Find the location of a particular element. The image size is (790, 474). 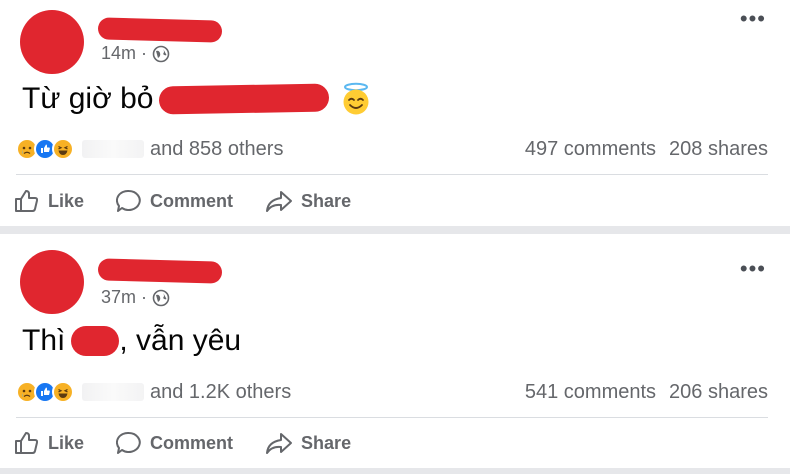

engagement-counts: 541 comments 206 shares is located at coordinates (646, 392).